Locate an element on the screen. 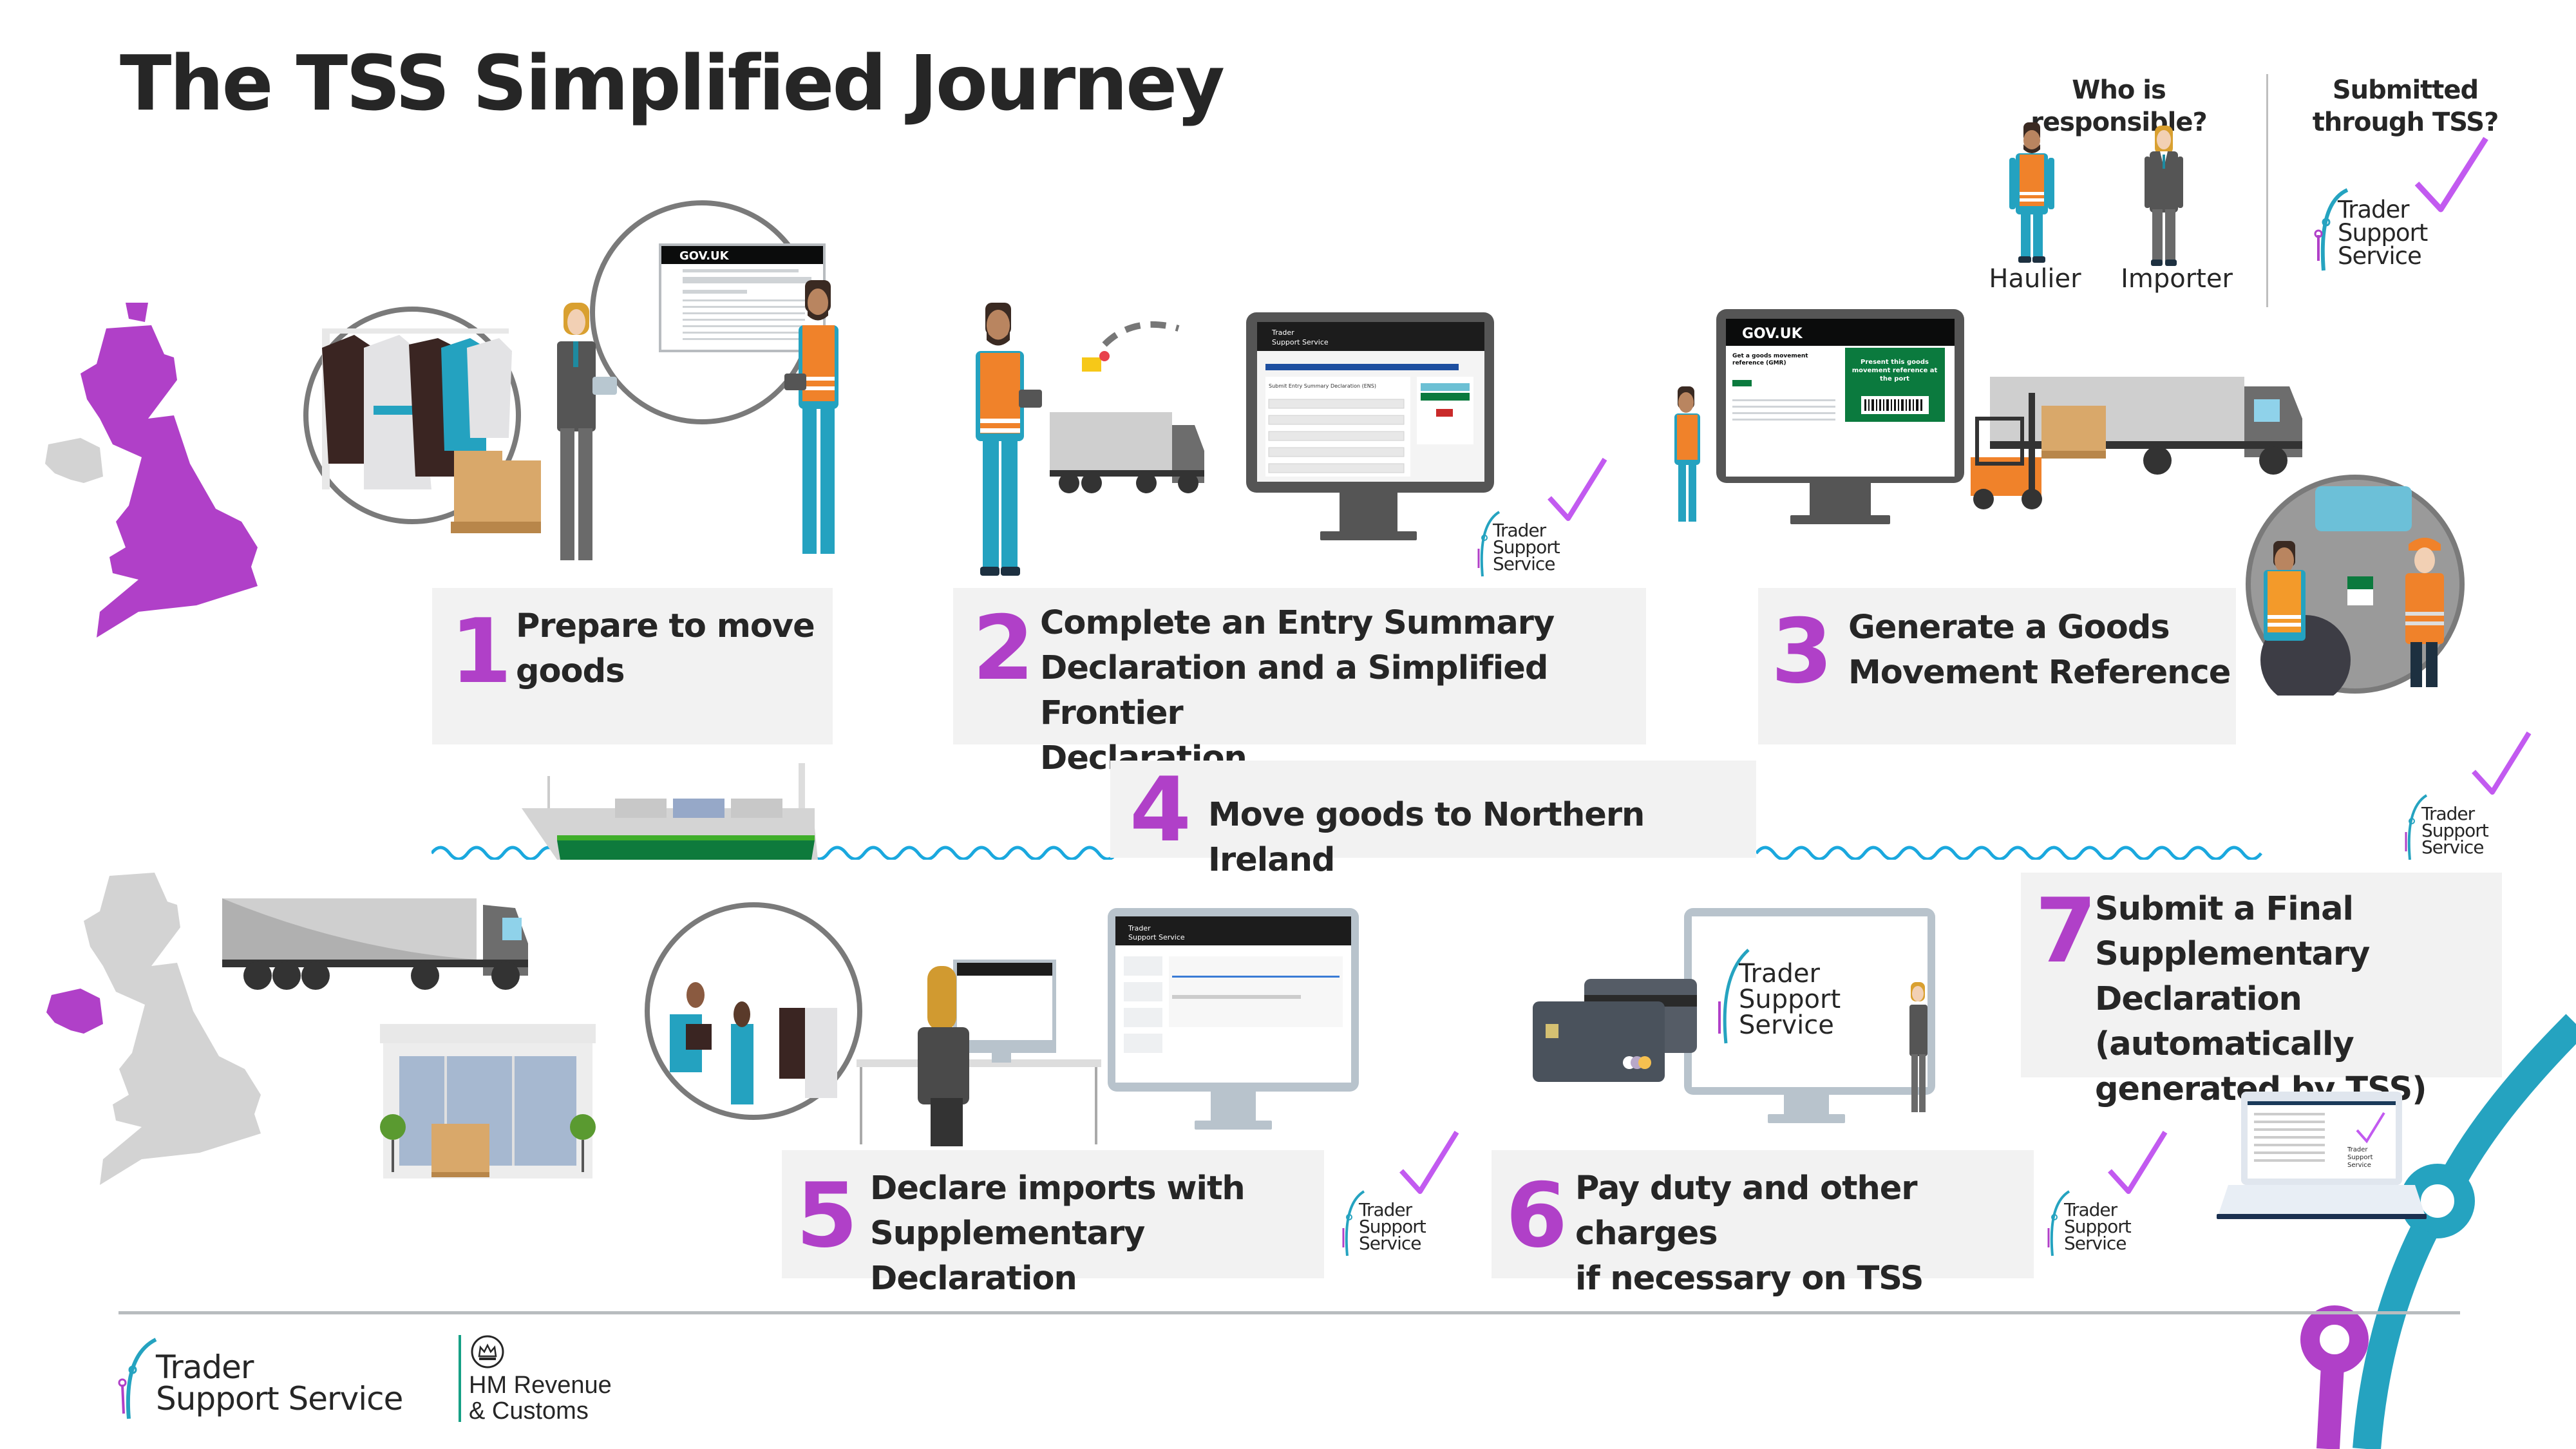  monitor-tss-header: Trader is located at coordinates (1283, 333).